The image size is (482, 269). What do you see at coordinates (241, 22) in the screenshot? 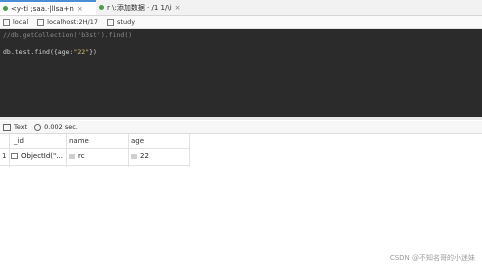
I see `connection-bar: local localhost:2H/17 study` at bounding box center [241, 22].